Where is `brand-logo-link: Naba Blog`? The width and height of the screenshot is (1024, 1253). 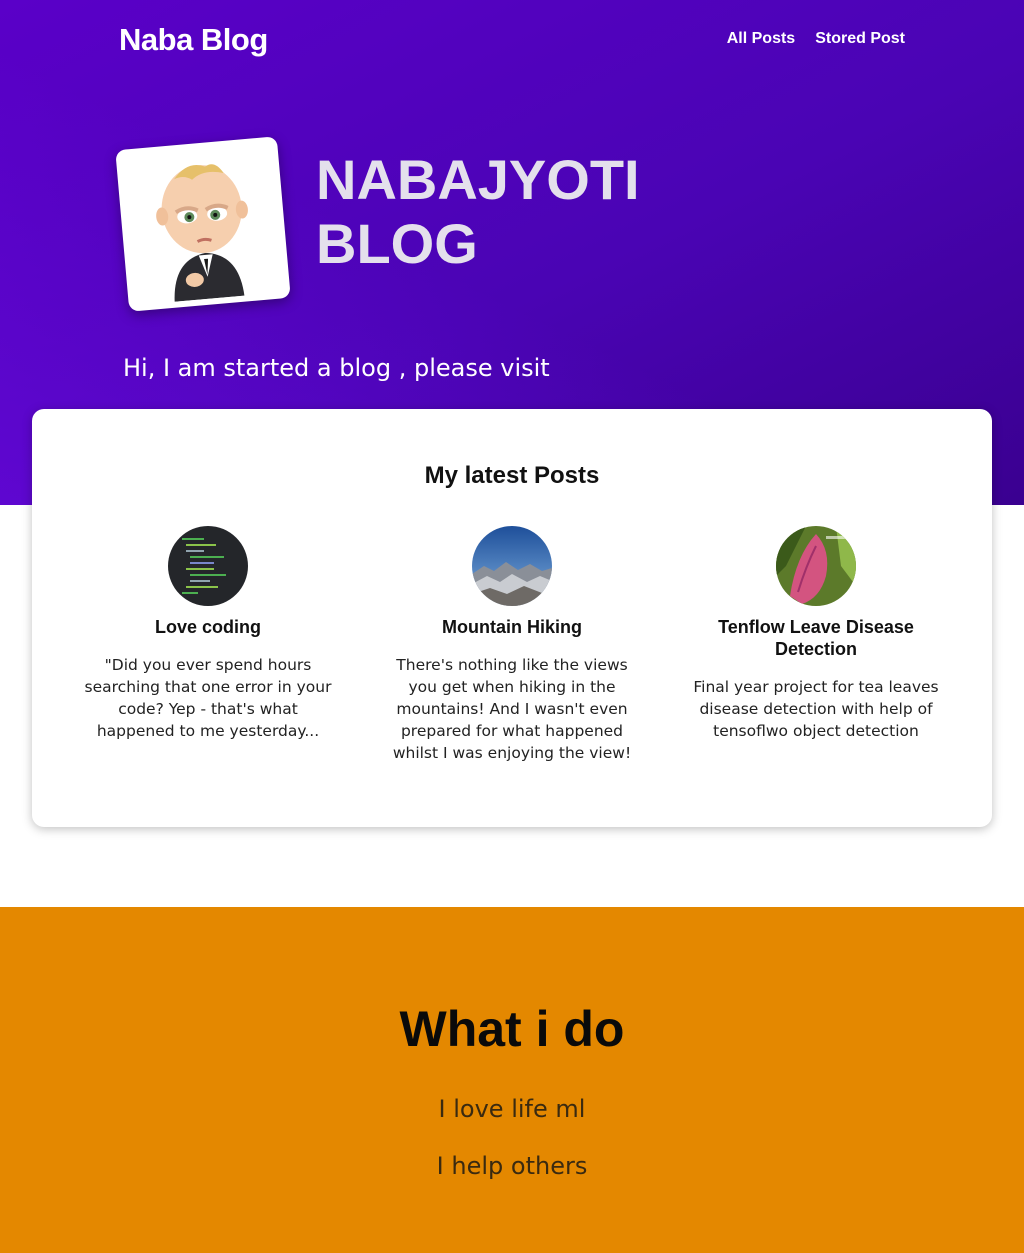 brand-logo-link: Naba Blog is located at coordinates (193, 40).